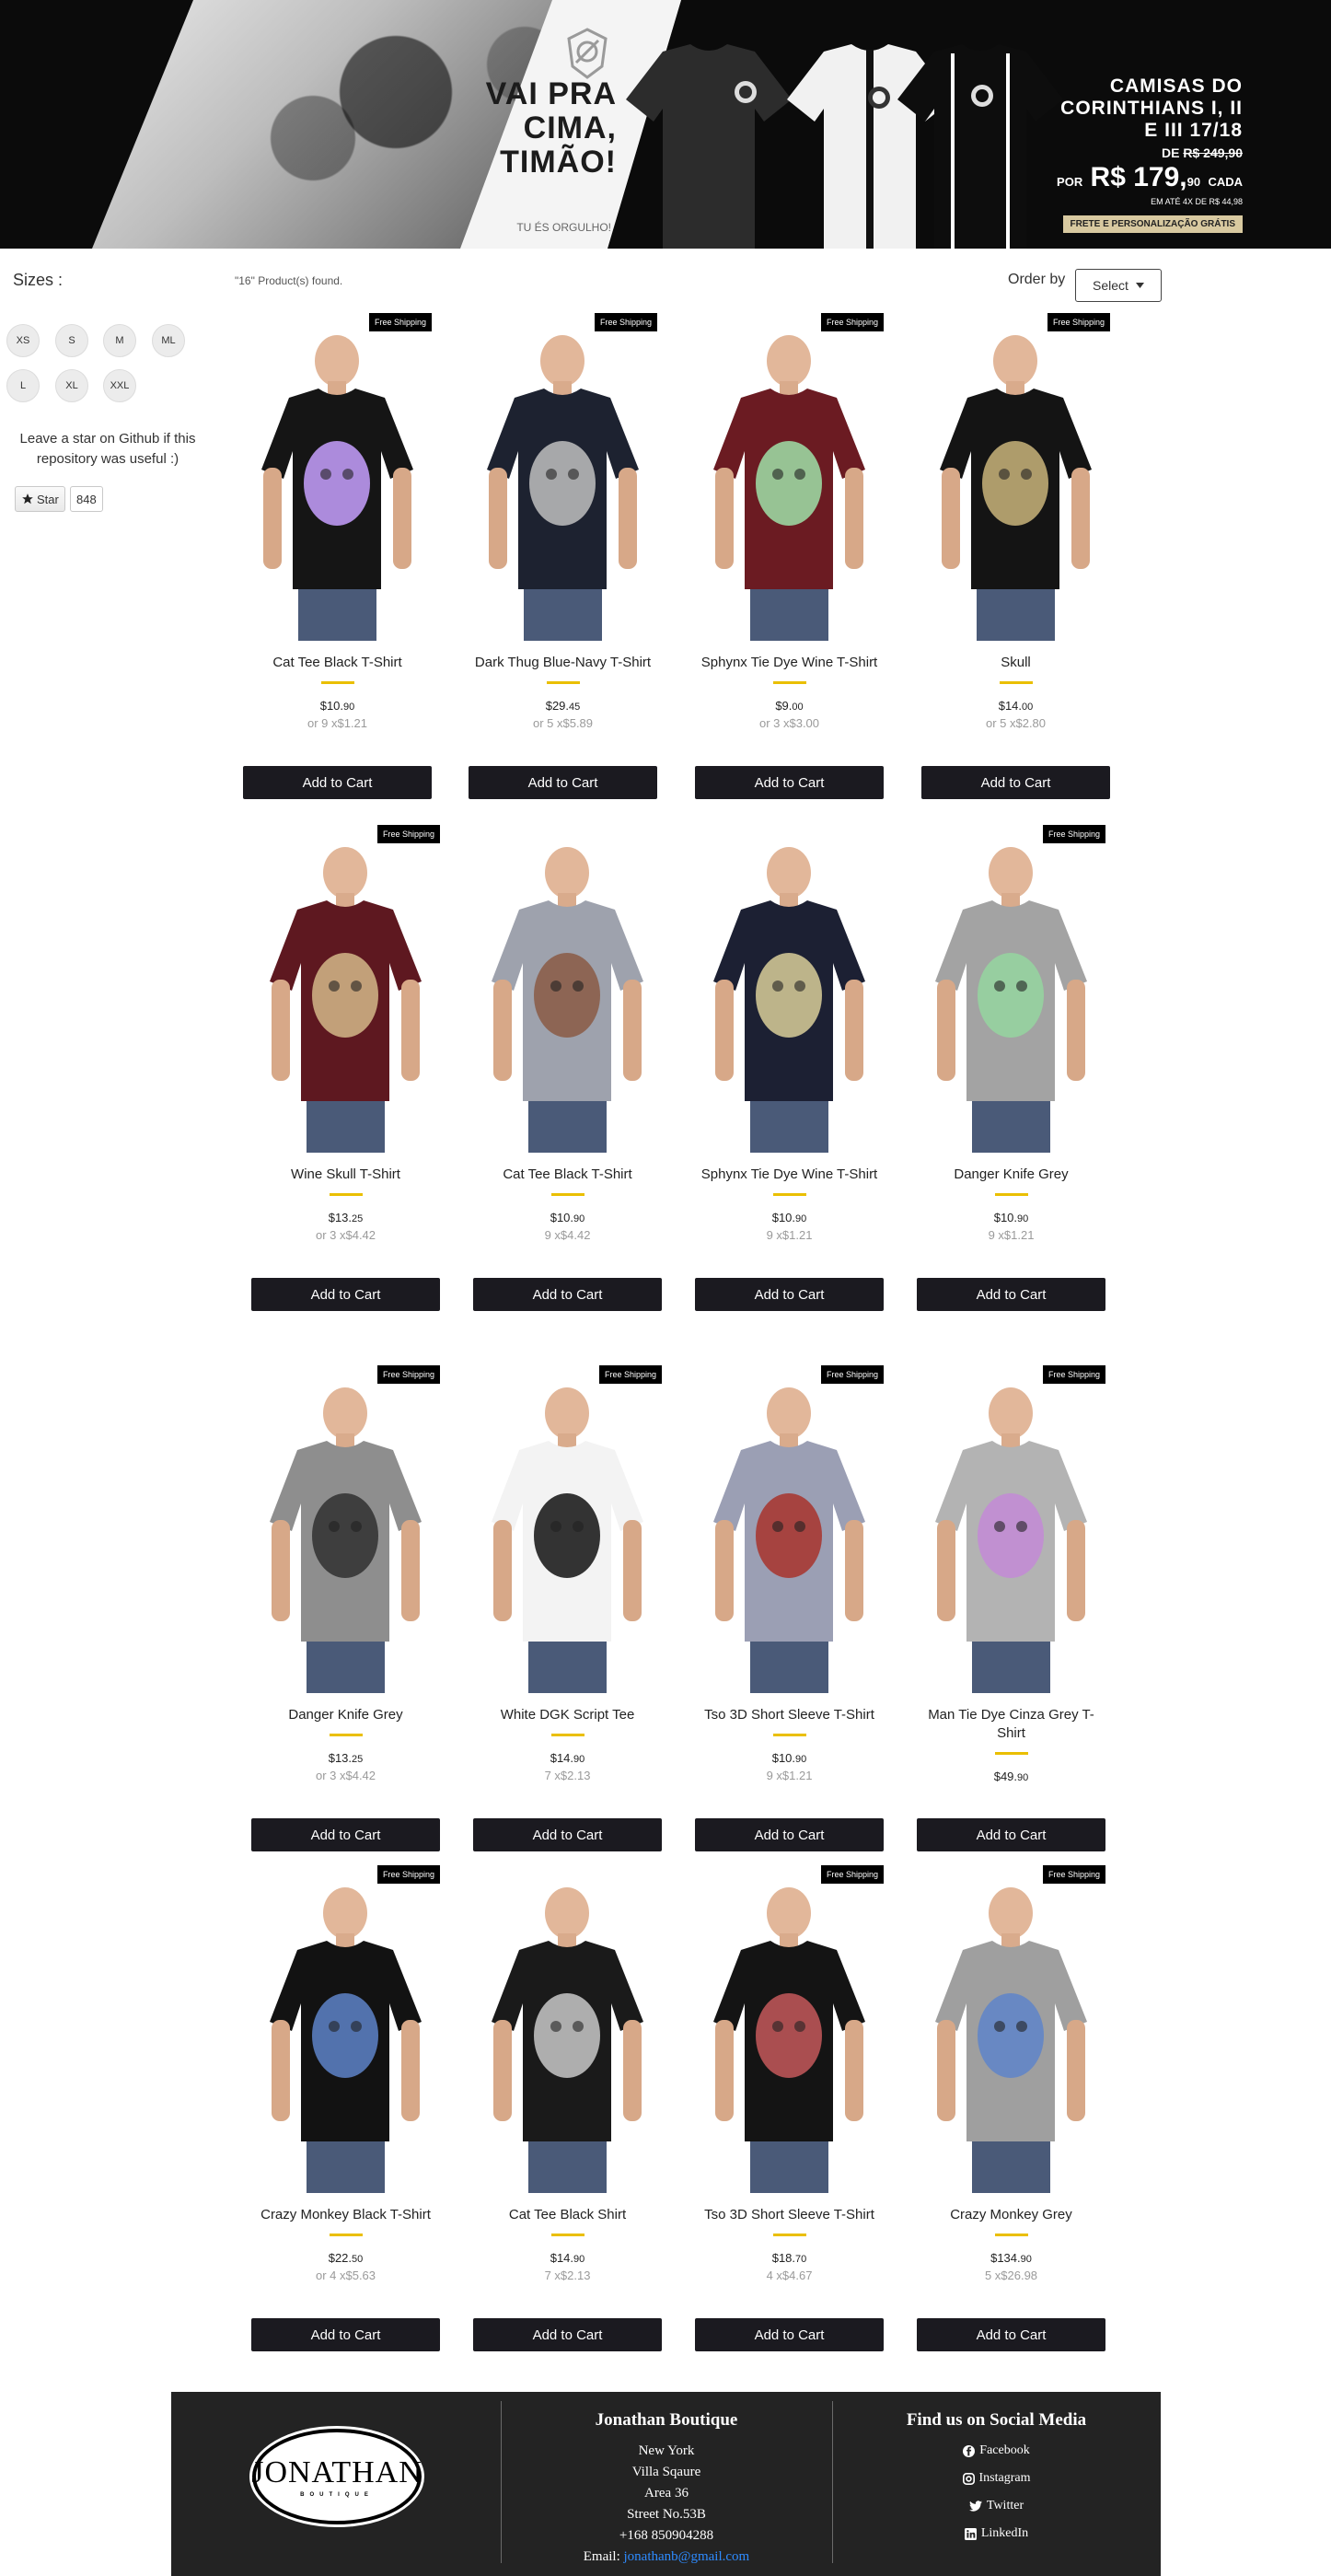 The height and width of the screenshot is (2576, 1331). I want to click on price-cents: 00, so click(798, 707).